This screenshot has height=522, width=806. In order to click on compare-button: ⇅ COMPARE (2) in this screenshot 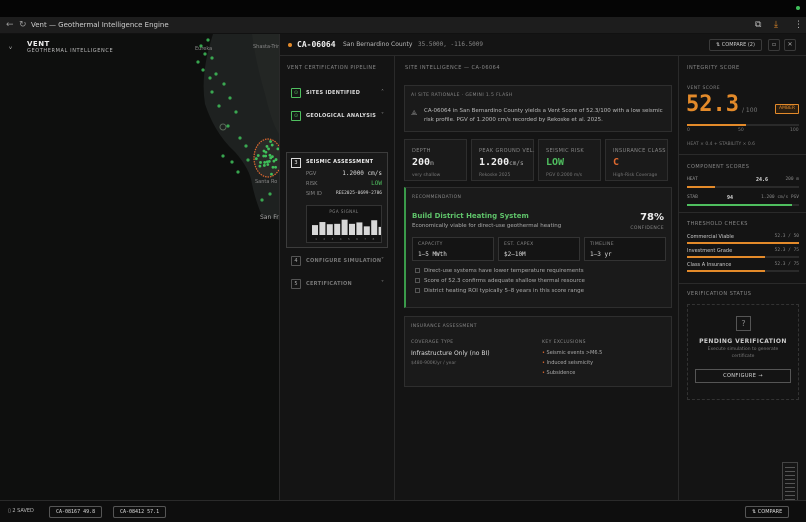, I will do `click(735, 45)`.